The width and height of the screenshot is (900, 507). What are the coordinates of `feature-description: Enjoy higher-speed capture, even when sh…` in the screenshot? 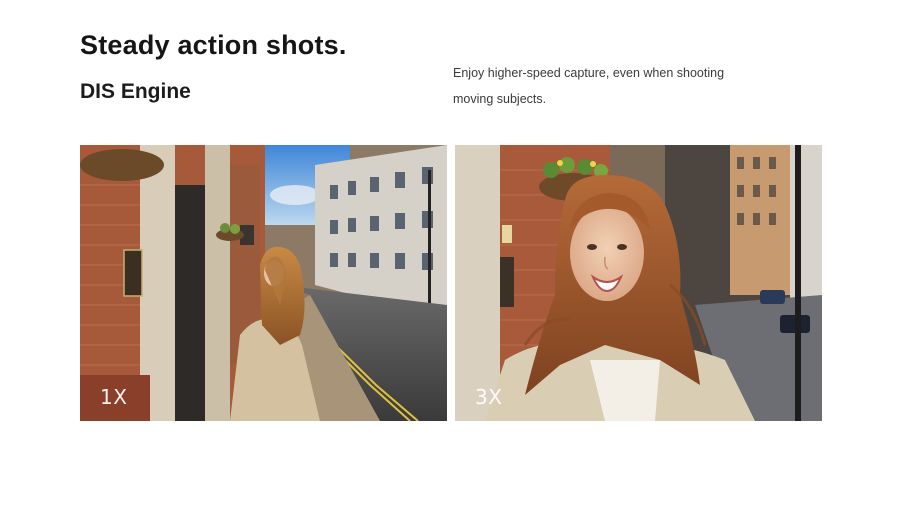 It's located at (613, 86).